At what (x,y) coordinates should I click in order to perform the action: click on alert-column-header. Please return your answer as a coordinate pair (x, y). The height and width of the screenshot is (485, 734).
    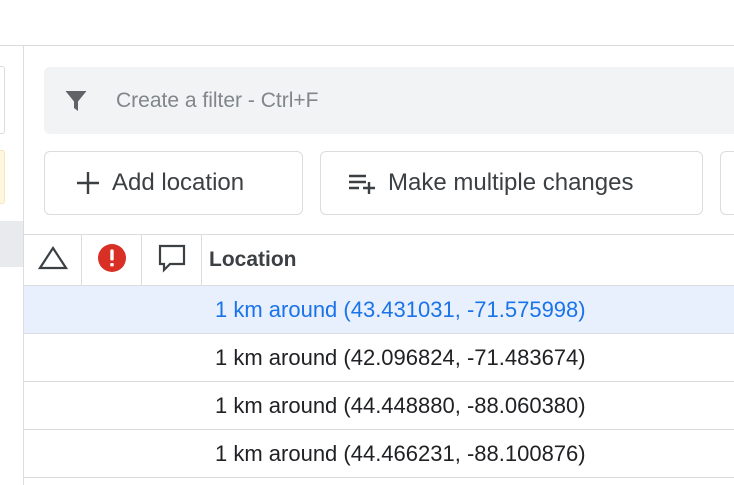
    Looking at the image, I should click on (112, 260).